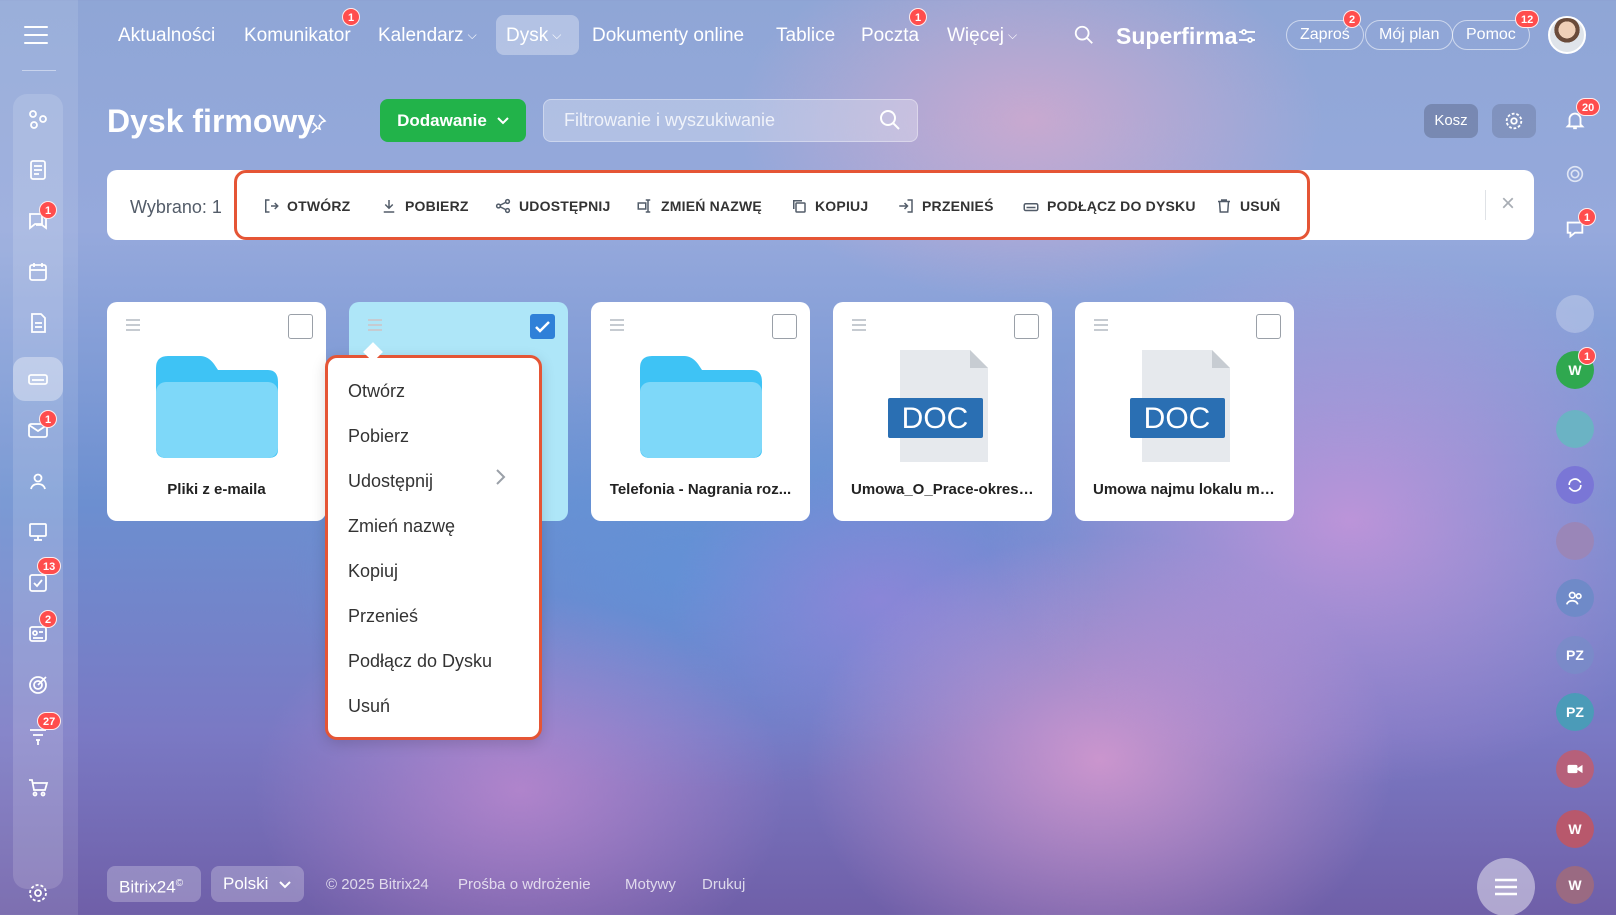 This screenshot has height=915, width=1616. I want to click on menu-item-rename: Zmień nazwę, so click(401, 526).